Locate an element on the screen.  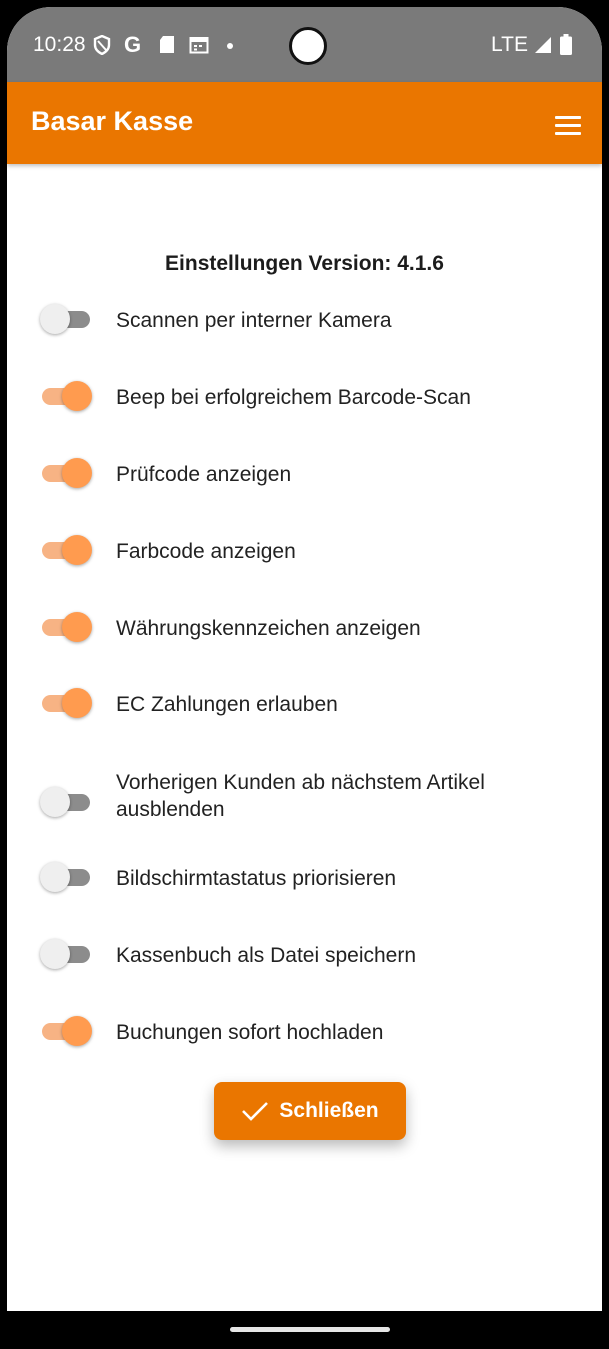
battery-icon is located at coordinates (566, 47).